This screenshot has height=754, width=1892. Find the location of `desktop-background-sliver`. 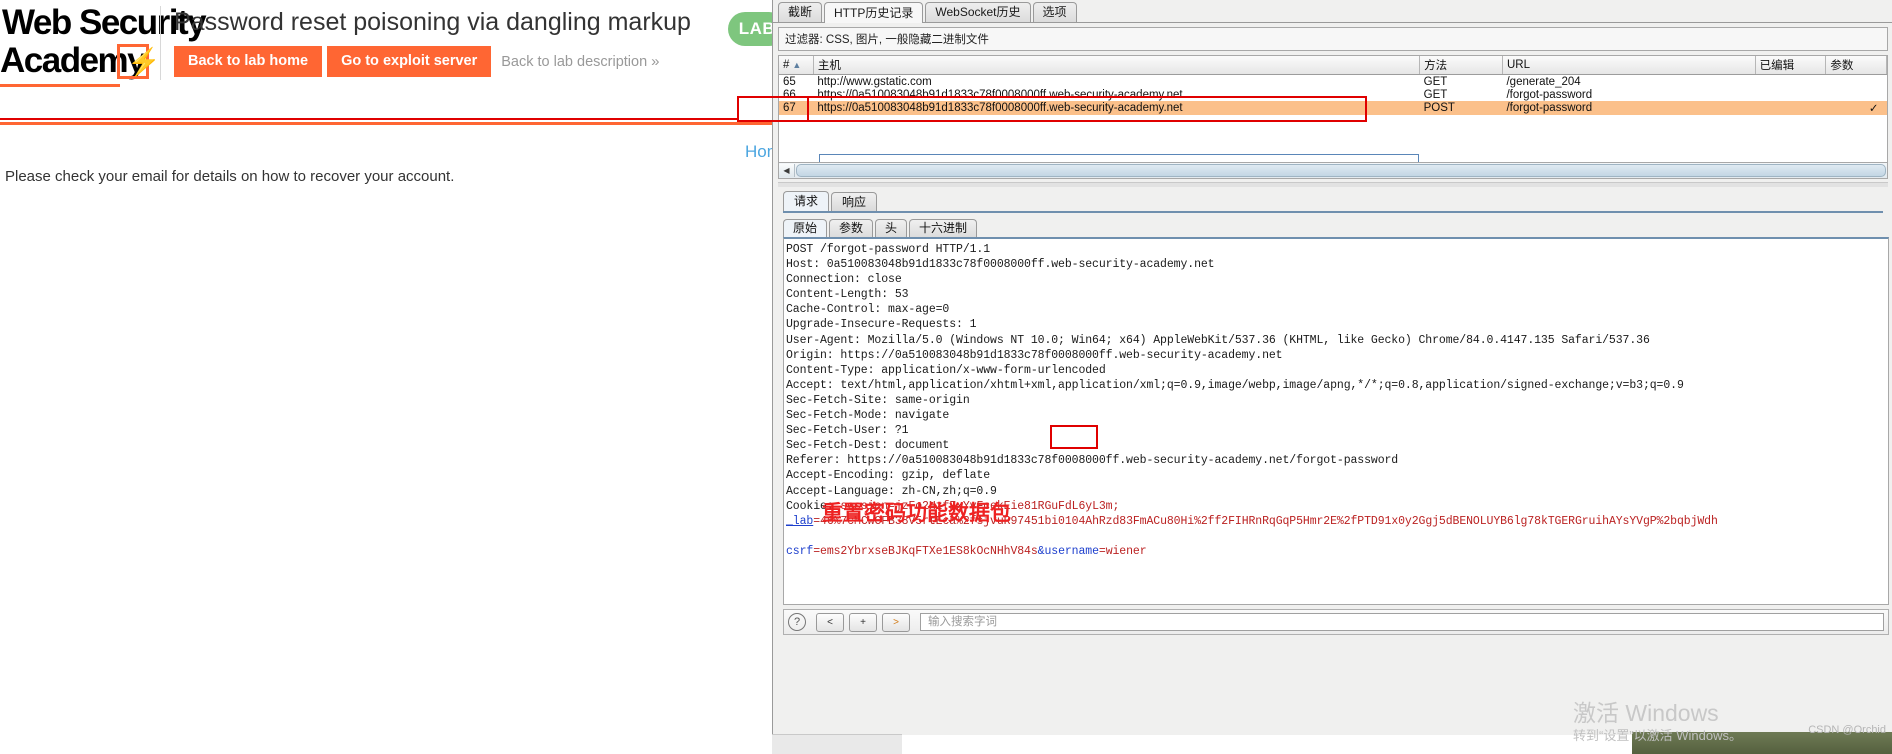

desktop-background-sliver is located at coordinates (1762, 743).